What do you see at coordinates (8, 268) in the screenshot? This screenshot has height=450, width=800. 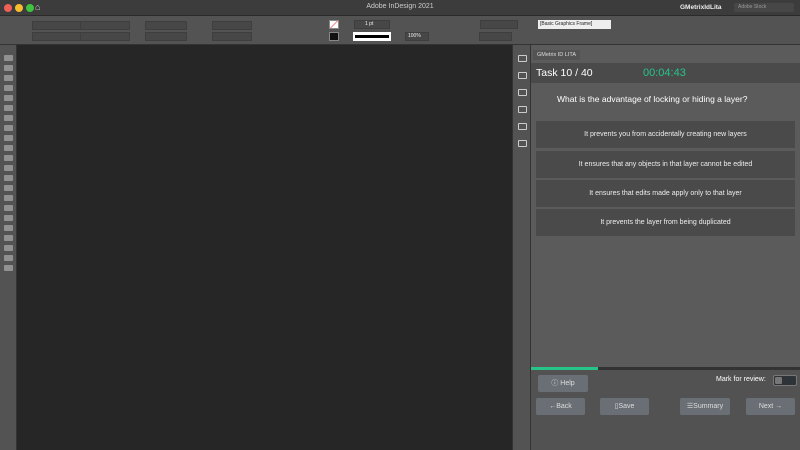 I see `screen-mode-icon` at bounding box center [8, 268].